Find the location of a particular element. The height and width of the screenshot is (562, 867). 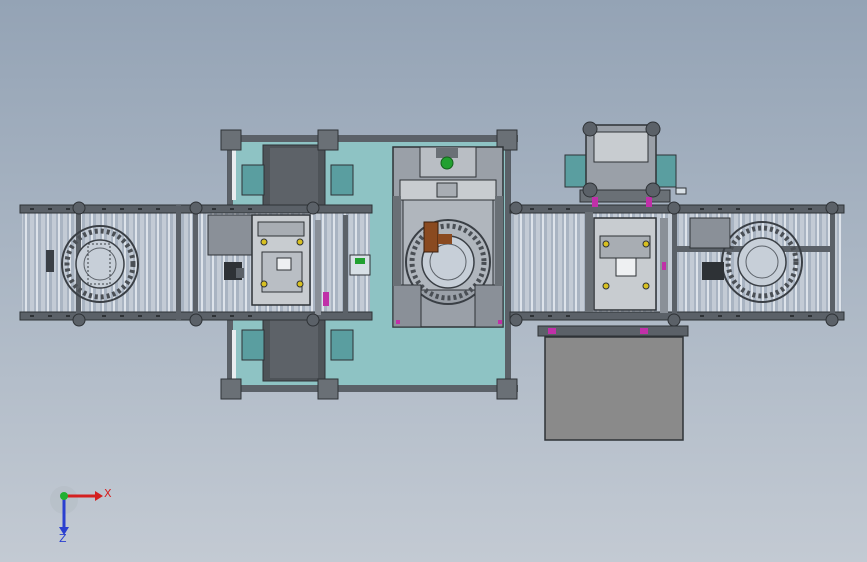

z-axis-label: Z is located at coordinates (63, 538).